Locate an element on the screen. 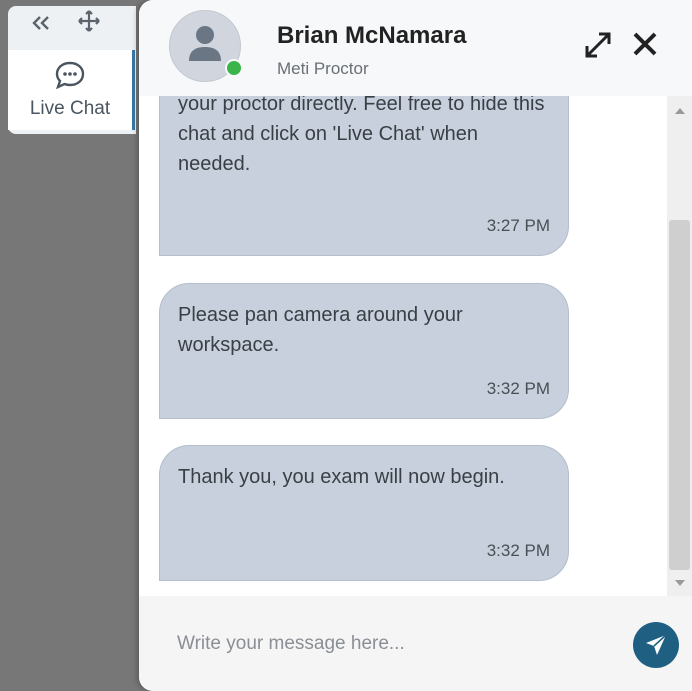 The image size is (692, 691). chat-bubble-icon is located at coordinates (70, 77).